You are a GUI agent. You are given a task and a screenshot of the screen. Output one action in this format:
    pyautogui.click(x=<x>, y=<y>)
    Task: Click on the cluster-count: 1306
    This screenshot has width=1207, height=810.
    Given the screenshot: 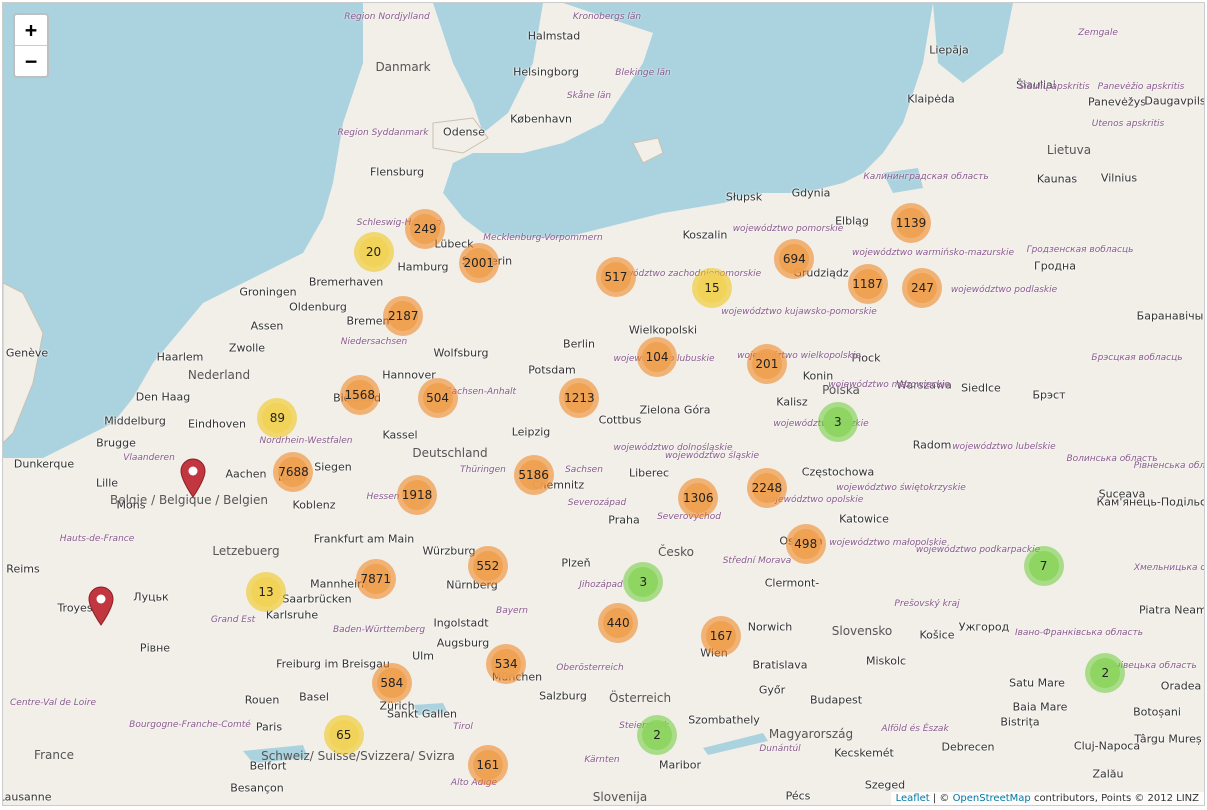 What is the action you would take?
    pyautogui.click(x=698, y=498)
    